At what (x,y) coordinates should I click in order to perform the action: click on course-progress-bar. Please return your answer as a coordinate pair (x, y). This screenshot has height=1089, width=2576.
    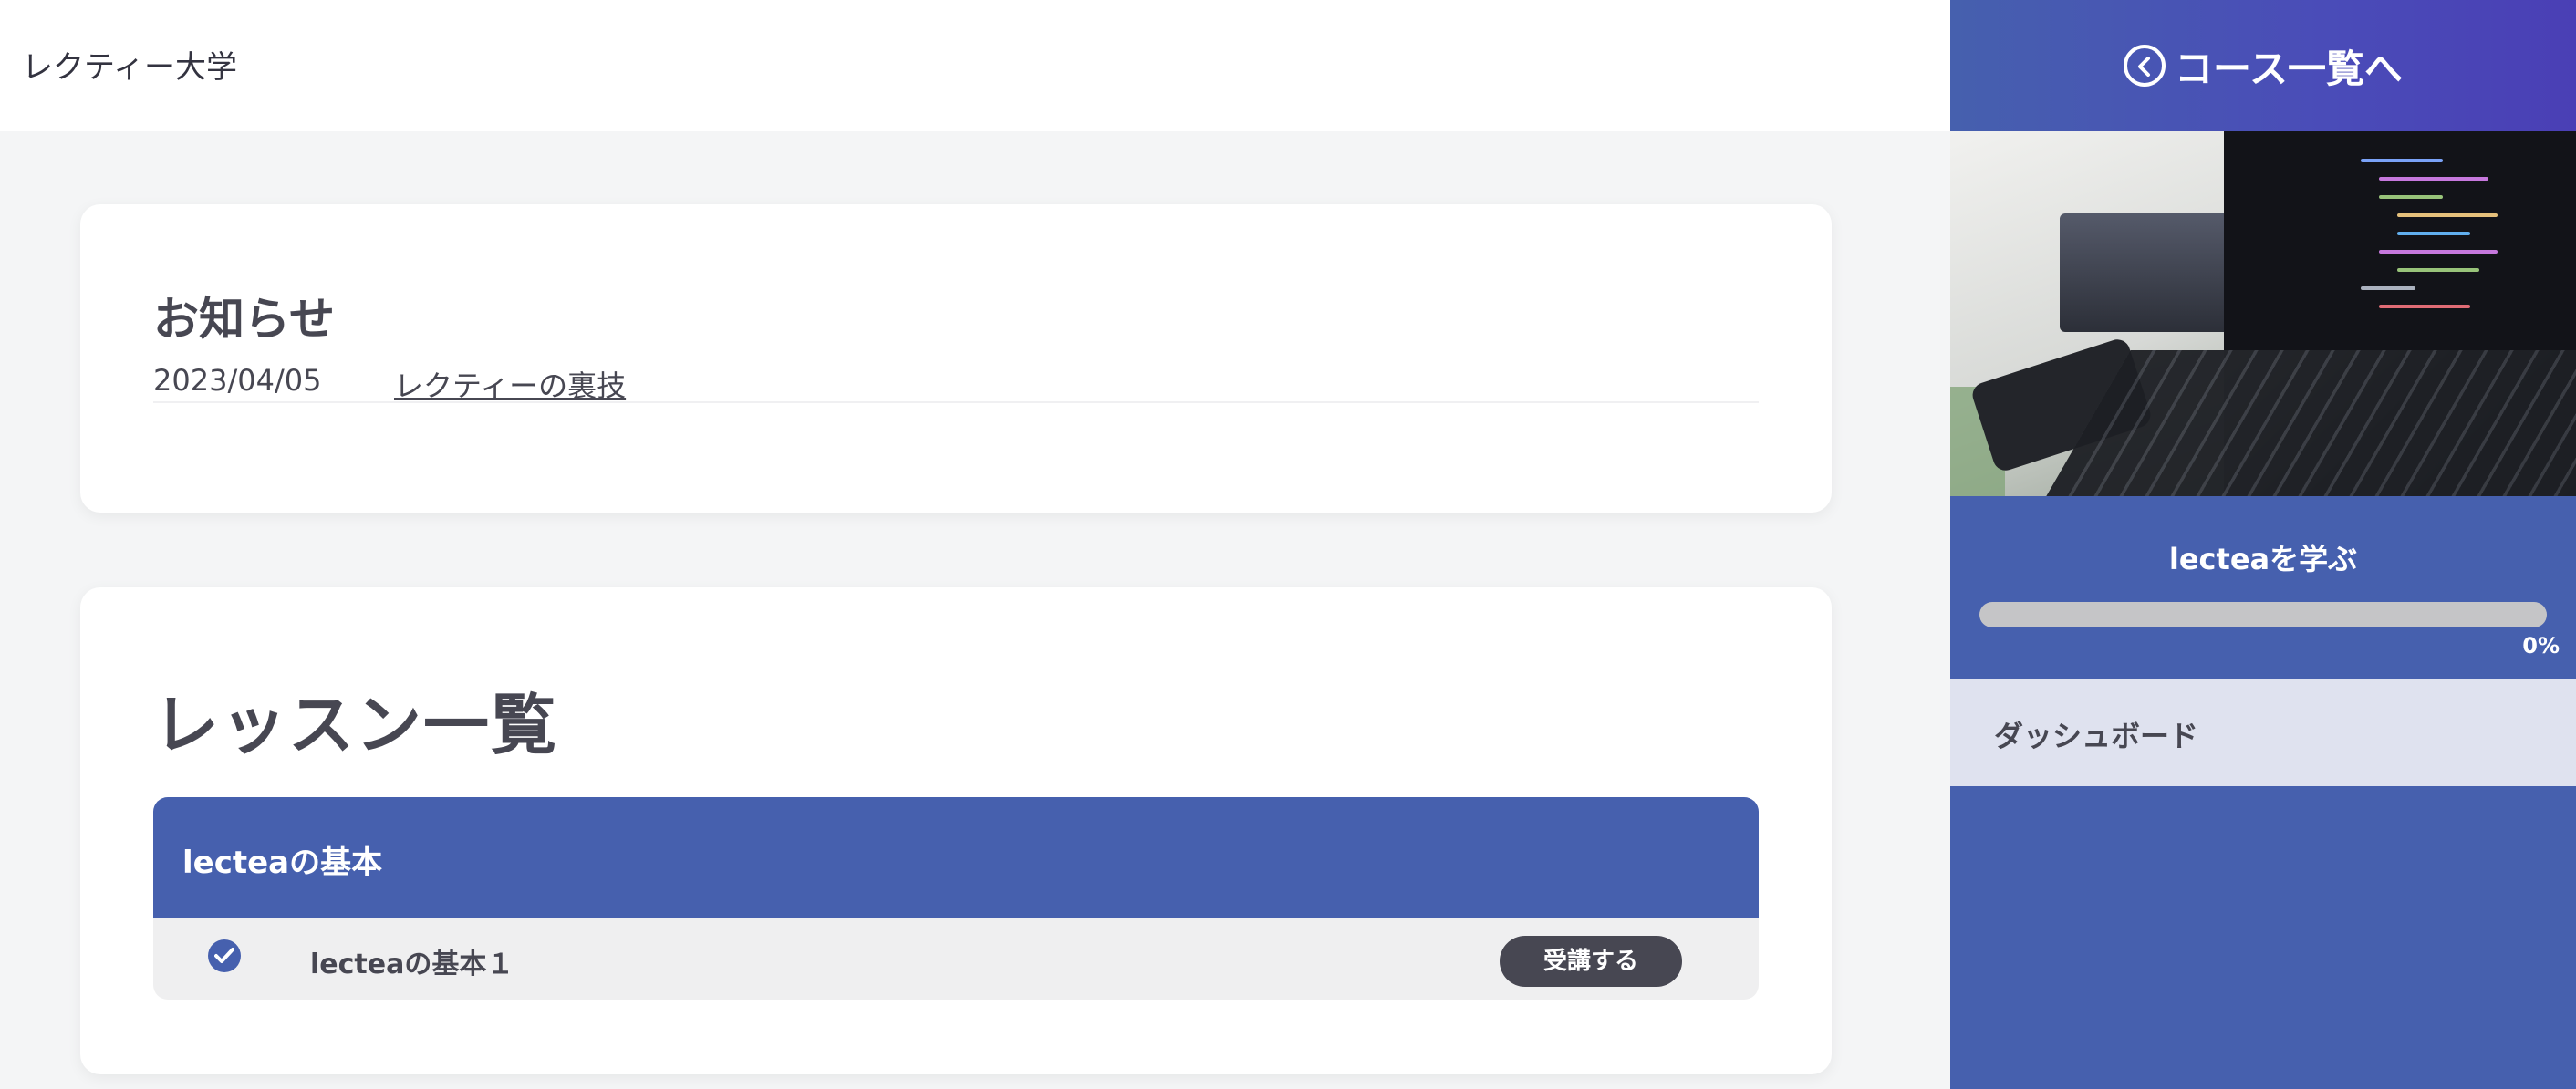
    Looking at the image, I should click on (2263, 614).